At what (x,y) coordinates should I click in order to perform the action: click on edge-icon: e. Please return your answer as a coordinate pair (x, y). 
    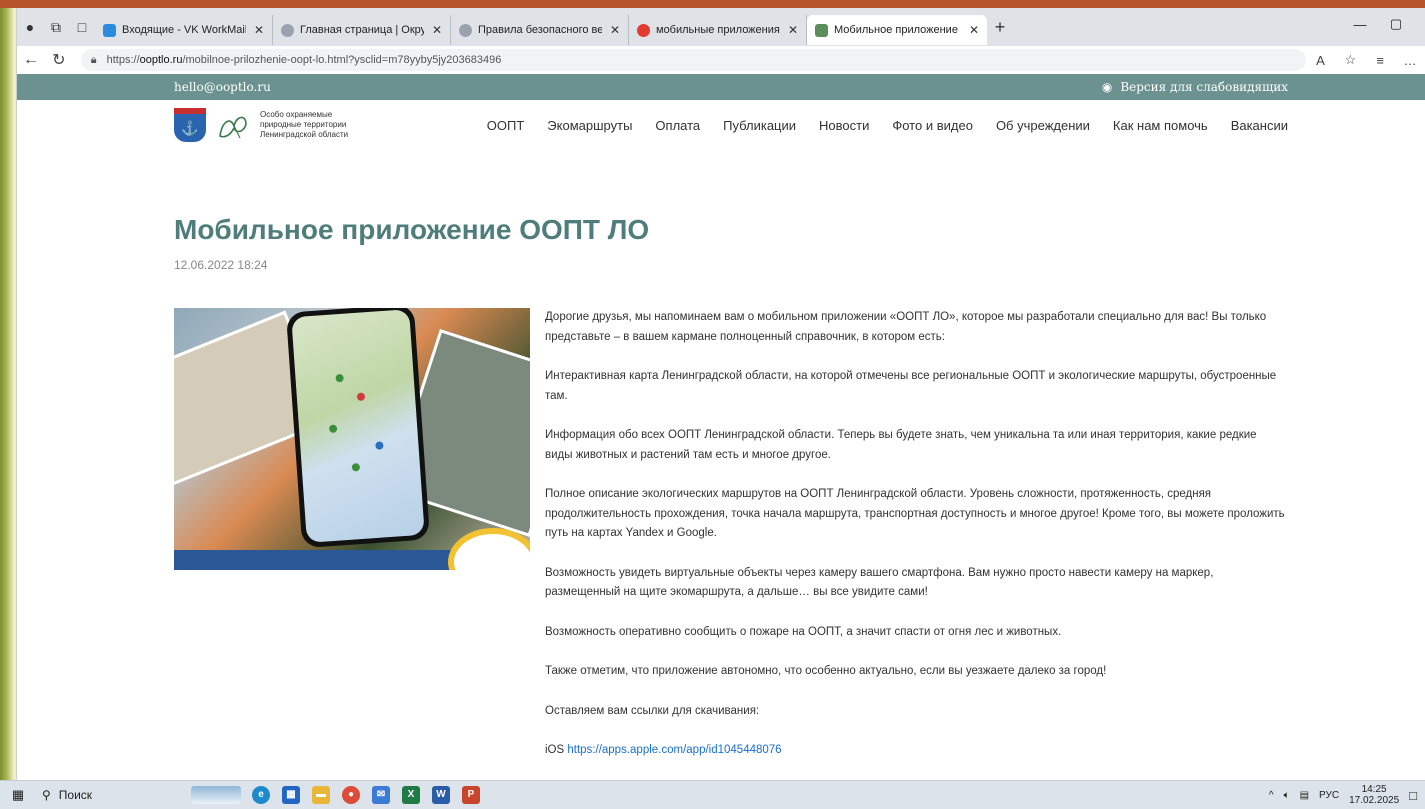
    Looking at the image, I should click on (261, 795).